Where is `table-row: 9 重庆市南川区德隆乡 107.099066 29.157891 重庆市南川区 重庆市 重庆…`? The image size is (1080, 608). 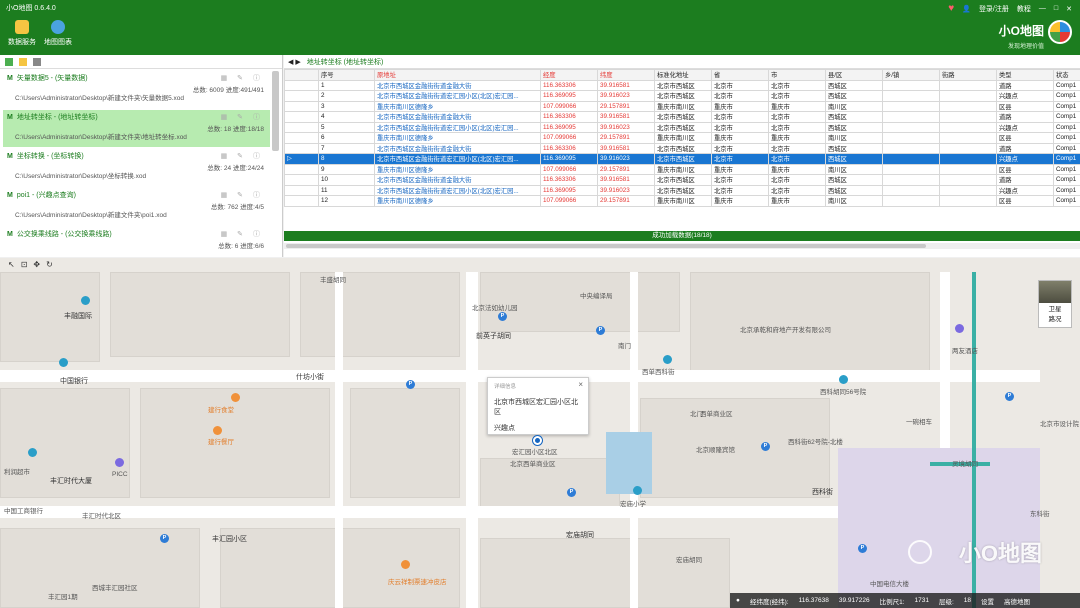 table-row: 9 重庆市南川区德隆乡 107.099066 29.157891 重庆市南川区 重庆市 重庆… is located at coordinates (682, 169).